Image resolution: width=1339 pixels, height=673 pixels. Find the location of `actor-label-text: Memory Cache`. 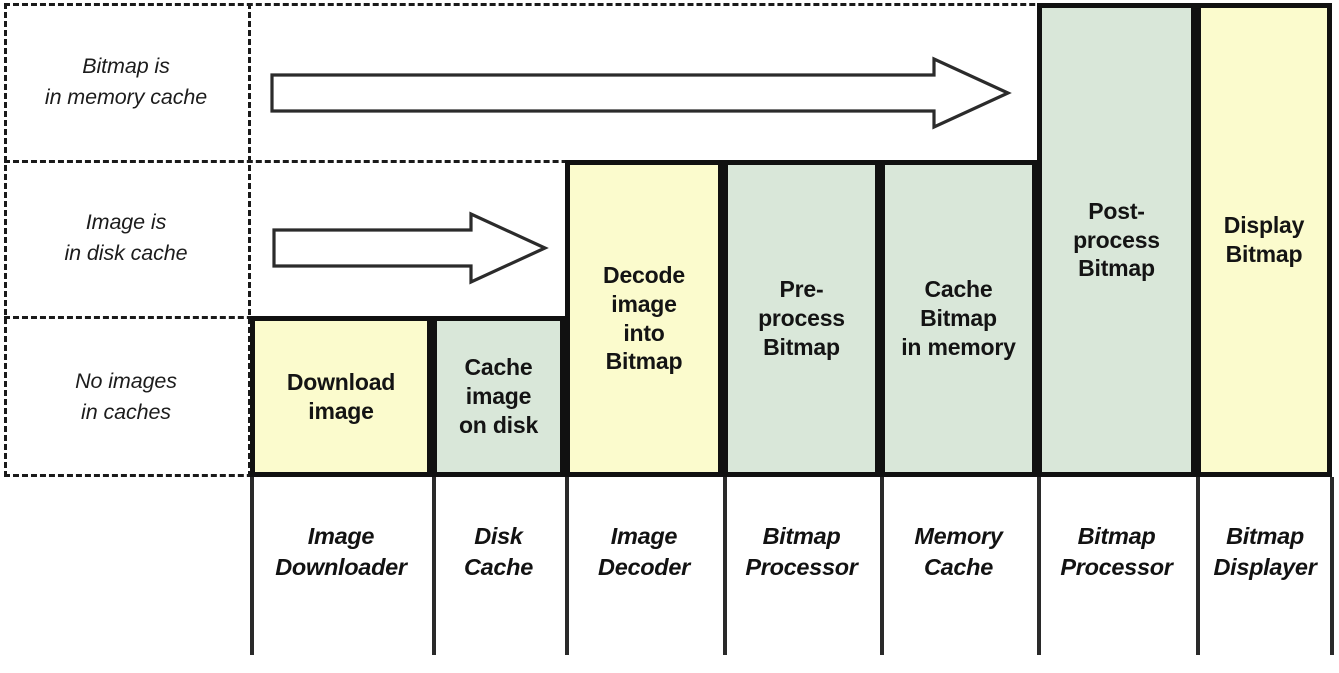

actor-label-text: Memory Cache is located at coordinates (958, 551).